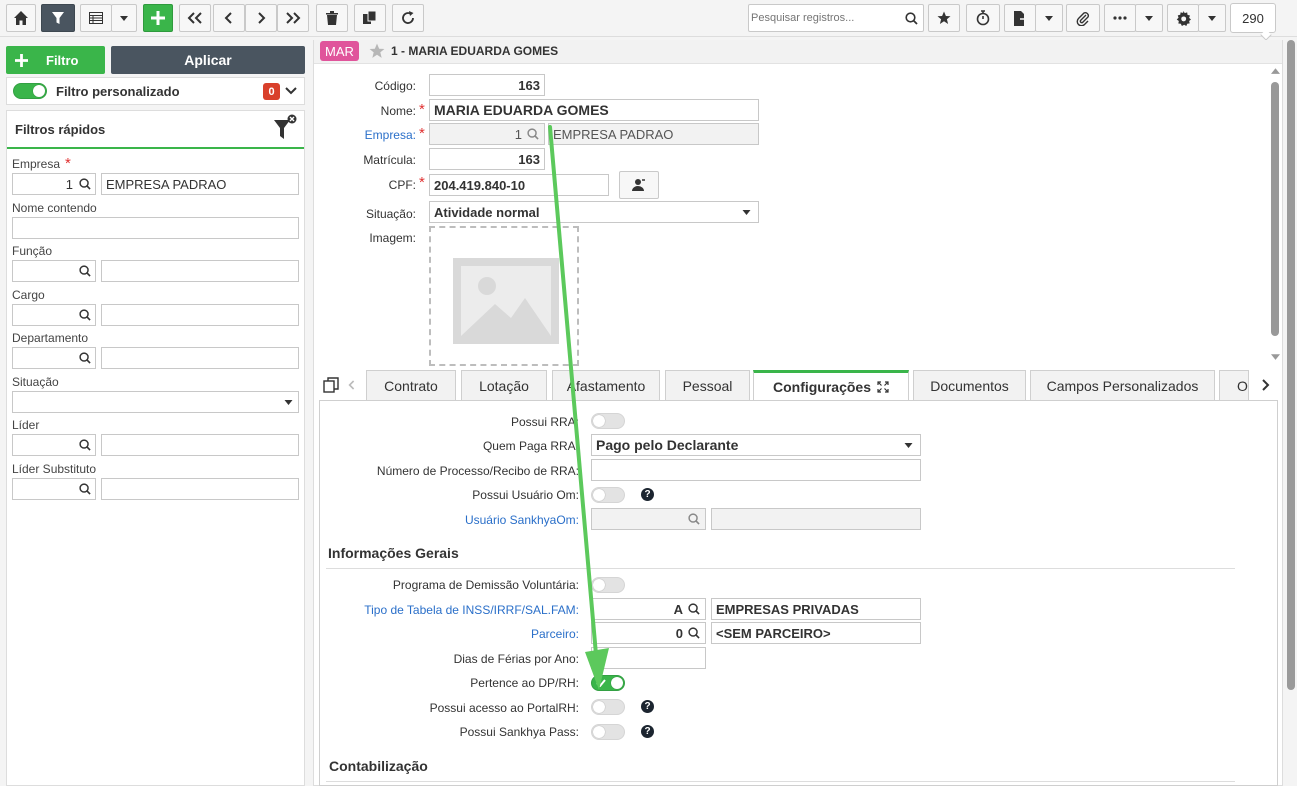 The width and height of the screenshot is (1297, 786). Describe the element at coordinates (1234, 385) in the screenshot. I see `tab-overflow: O` at that location.